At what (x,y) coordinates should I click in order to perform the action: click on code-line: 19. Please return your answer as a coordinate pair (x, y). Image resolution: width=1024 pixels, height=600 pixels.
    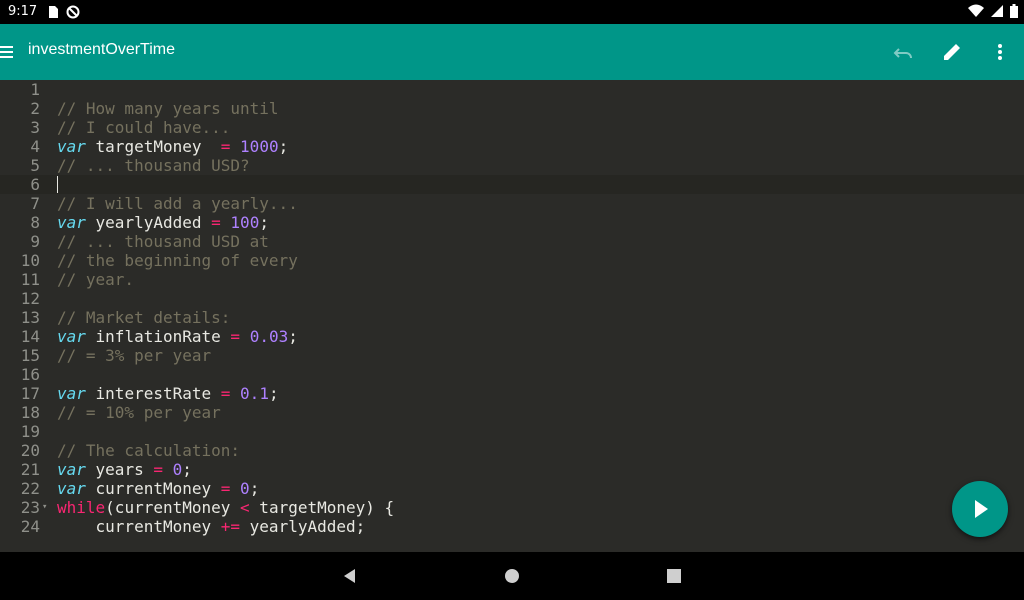
    Looking at the image, I should click on (512, 431).